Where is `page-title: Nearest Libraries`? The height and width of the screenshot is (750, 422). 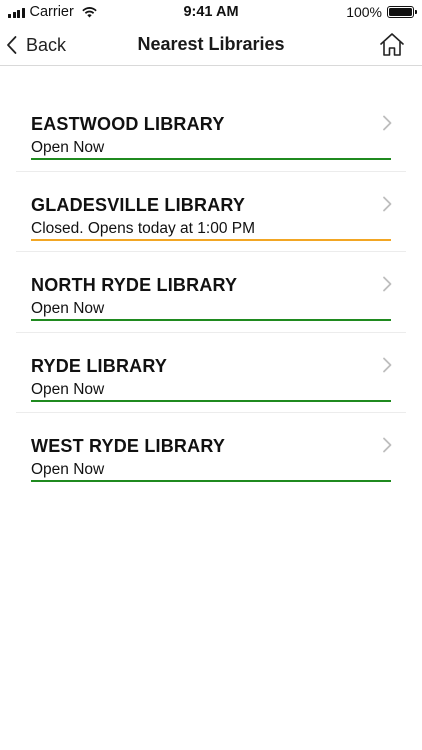
page-title: Nearest Libraries is located at coordinates (211, 44).